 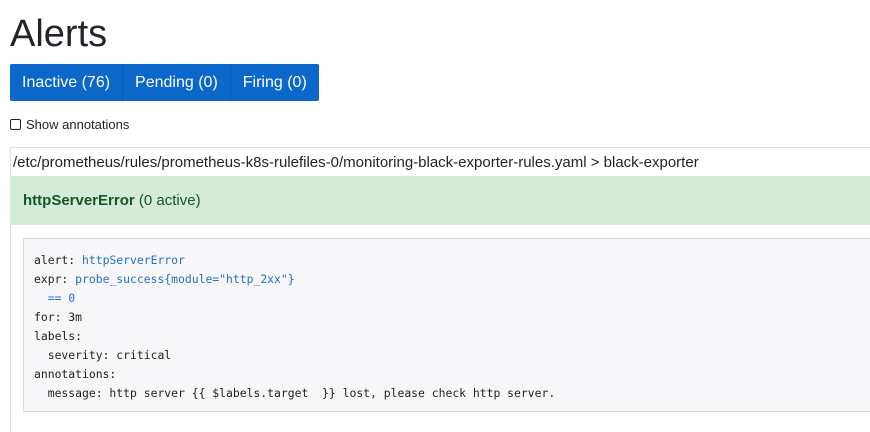 I want to click on code-alert-link: httpServerError, so click(x=133, y=260).